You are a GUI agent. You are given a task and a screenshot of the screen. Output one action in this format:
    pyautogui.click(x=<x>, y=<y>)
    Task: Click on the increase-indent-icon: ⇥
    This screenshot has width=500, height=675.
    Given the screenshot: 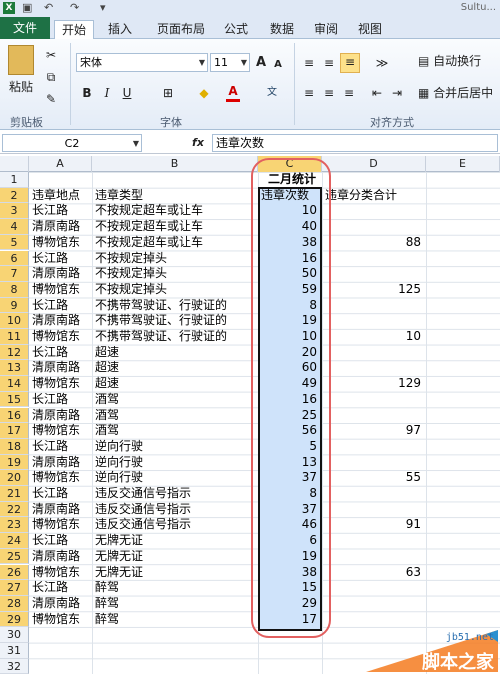 What is the action you would take?
    pyautogui.click(x=397, y=93)
    